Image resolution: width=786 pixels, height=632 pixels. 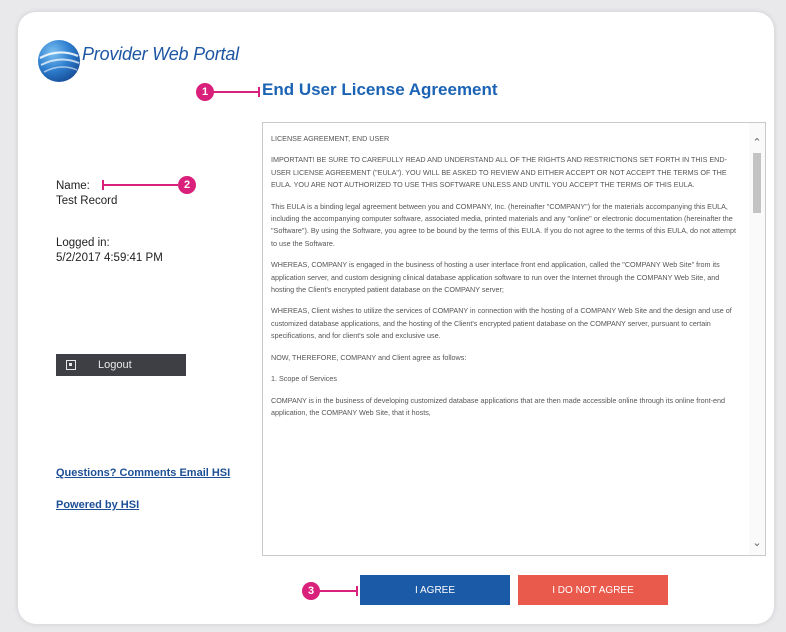 What do you see at coordinates (97, 505) in the screenshot?
I see `powered-by-link: Powered by HSI` at bounding box center [97, 505].